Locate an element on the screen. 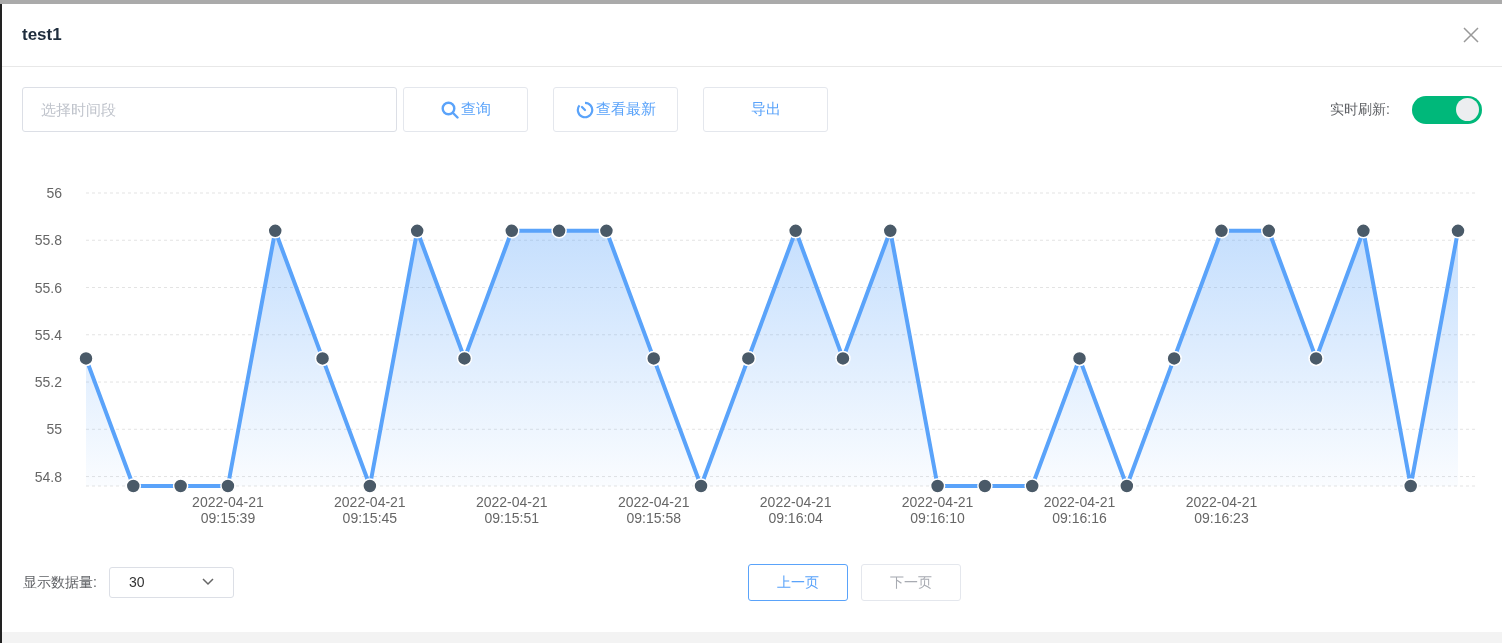 The width and height of the screenshot is (1502, 643). y-tick-label: 55 is located at coordinates (54, 429).